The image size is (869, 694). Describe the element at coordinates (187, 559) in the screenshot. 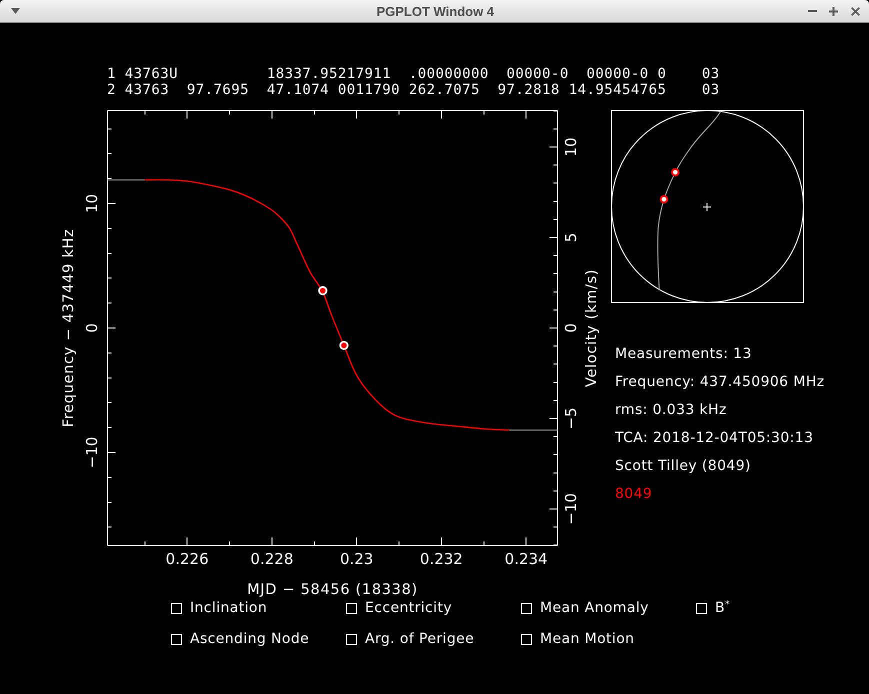

I see `tick-label: 0.226` at that location.